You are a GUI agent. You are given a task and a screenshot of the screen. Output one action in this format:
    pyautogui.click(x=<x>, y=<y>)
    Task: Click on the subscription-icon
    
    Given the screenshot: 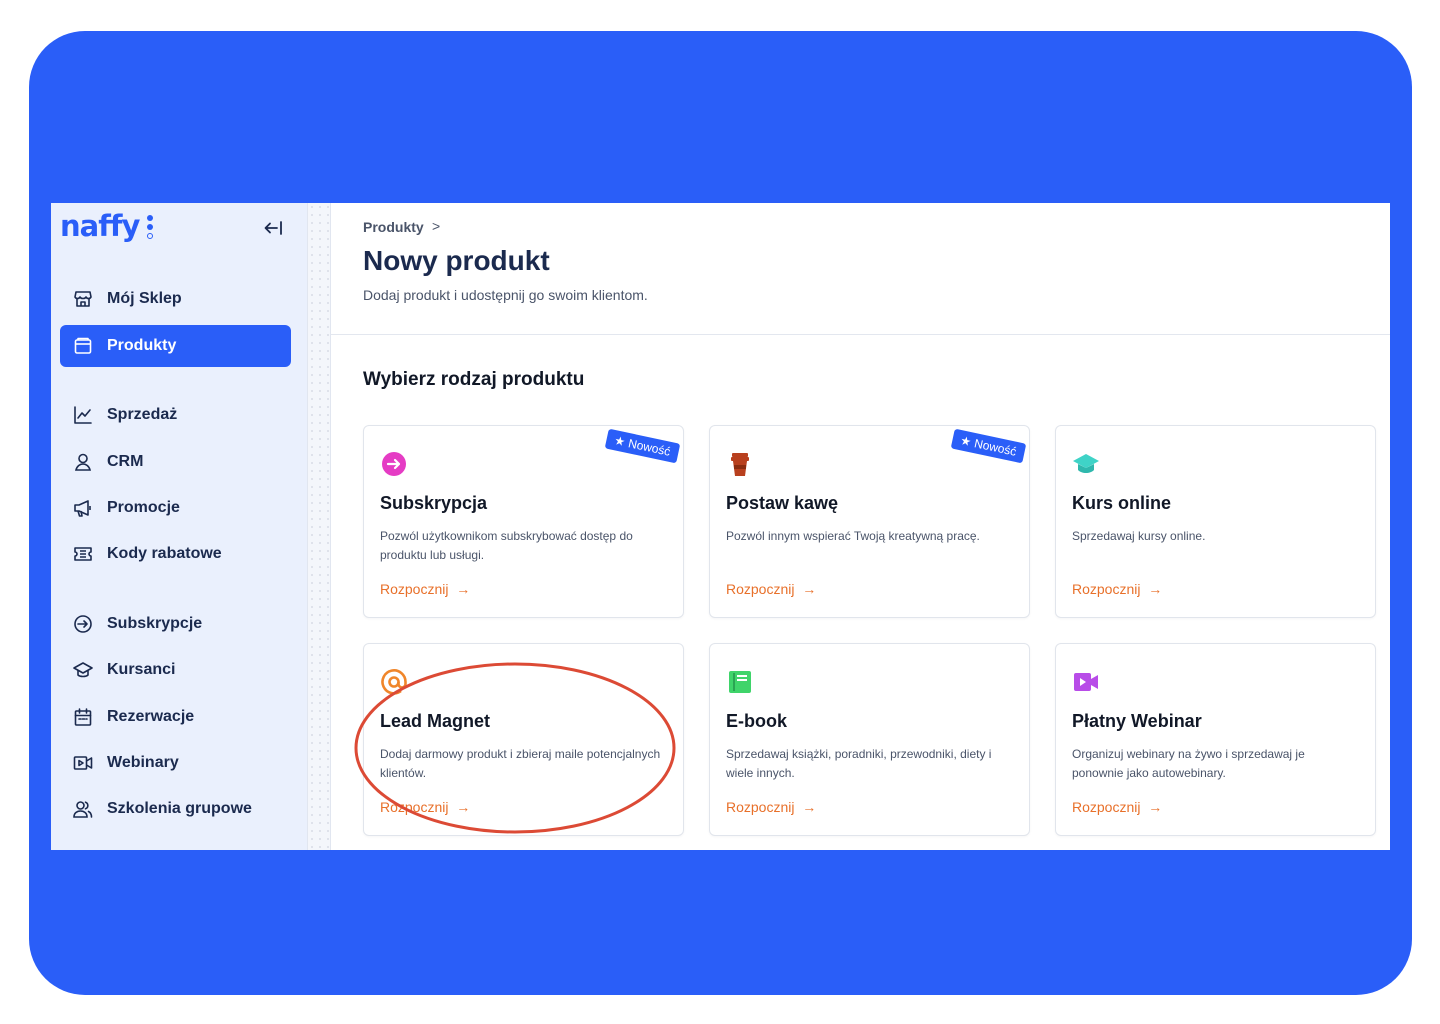 What is the action you would take?
    pyautogui.click(x=83, y=624)
    